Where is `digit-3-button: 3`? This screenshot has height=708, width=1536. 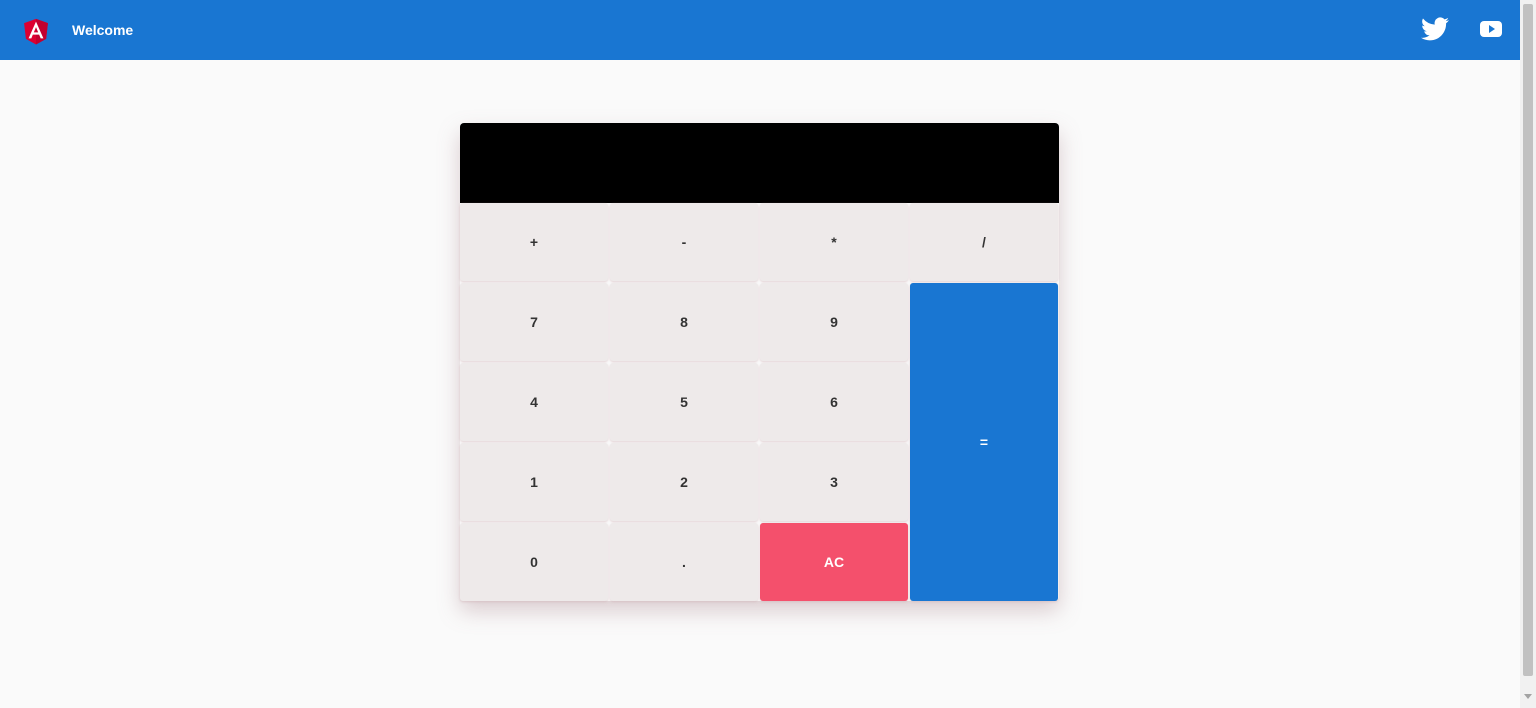 digit-3-button: 3 is located at coordinates (834, 482).